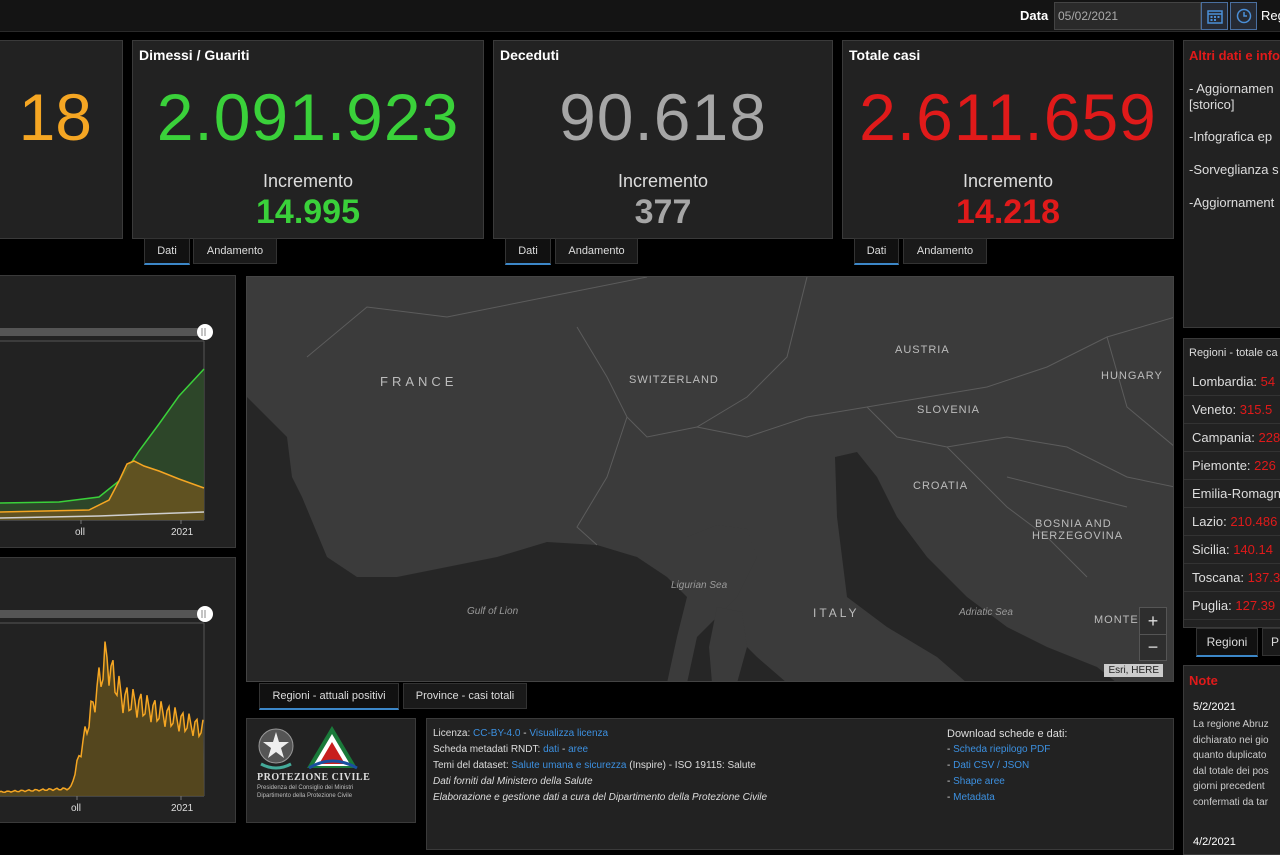 This screenshot has width=1280, height=855. I want to click on list-item: Veneto: 315.5, so click(1232, 410).